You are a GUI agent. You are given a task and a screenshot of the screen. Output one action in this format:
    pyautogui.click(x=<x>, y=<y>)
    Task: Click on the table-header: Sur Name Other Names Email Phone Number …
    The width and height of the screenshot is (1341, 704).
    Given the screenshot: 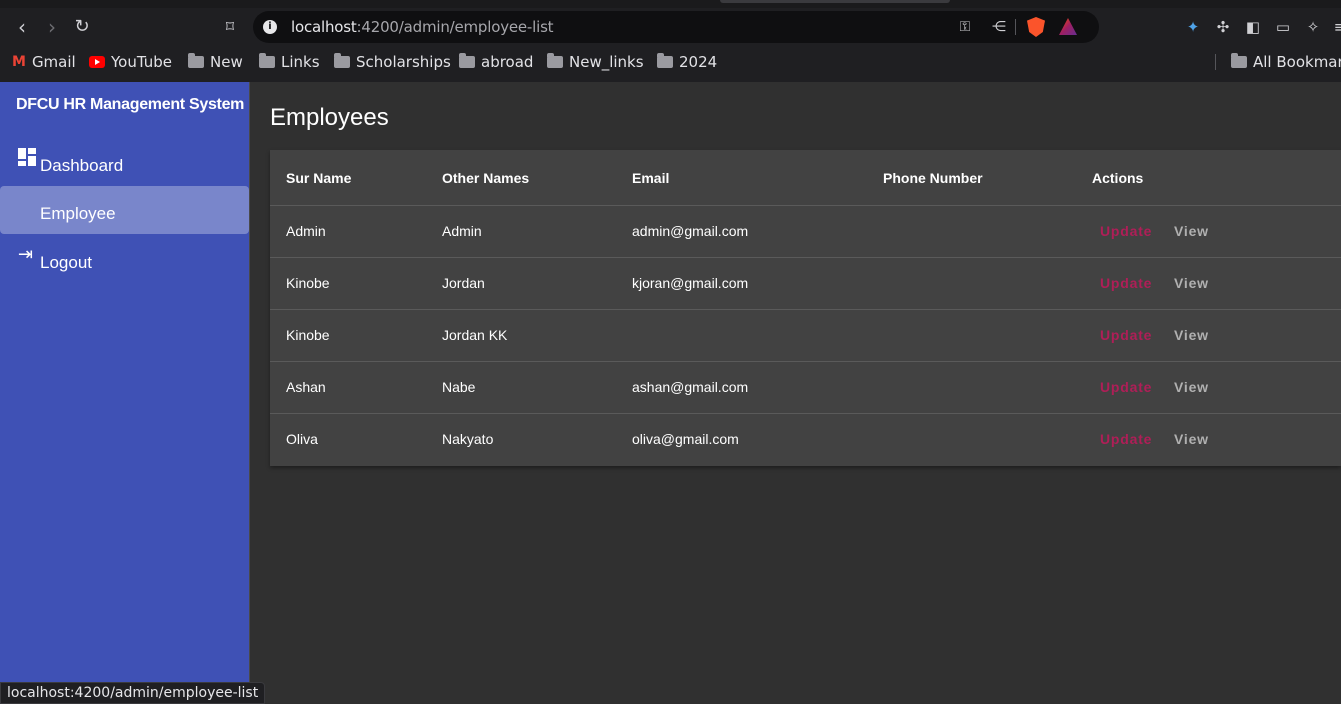 What is the action you would take?
    pyautogui.click(x=805, y=178)
    